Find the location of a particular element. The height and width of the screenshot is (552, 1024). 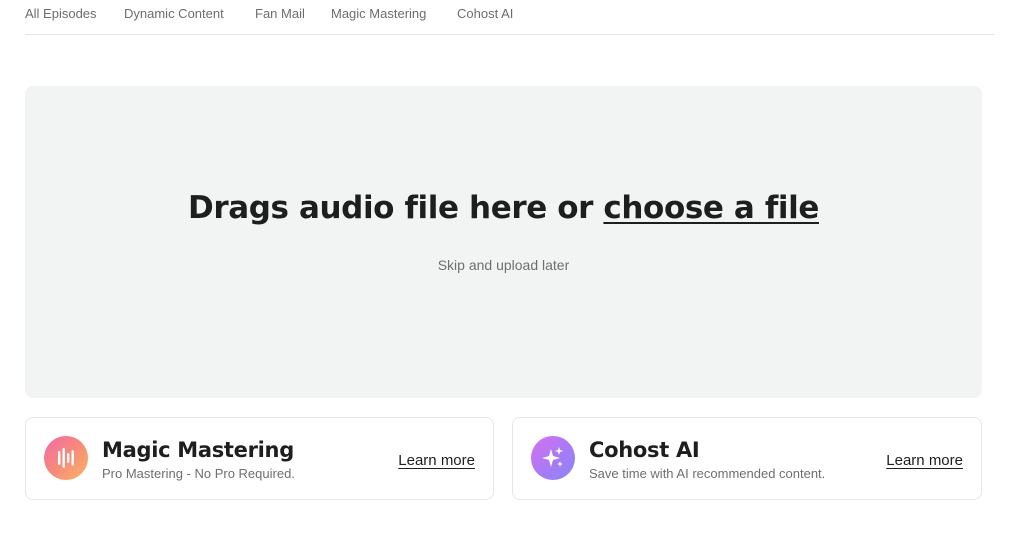

tab-cohost-ai: Cohost AI is located at coordinates (485, 13).